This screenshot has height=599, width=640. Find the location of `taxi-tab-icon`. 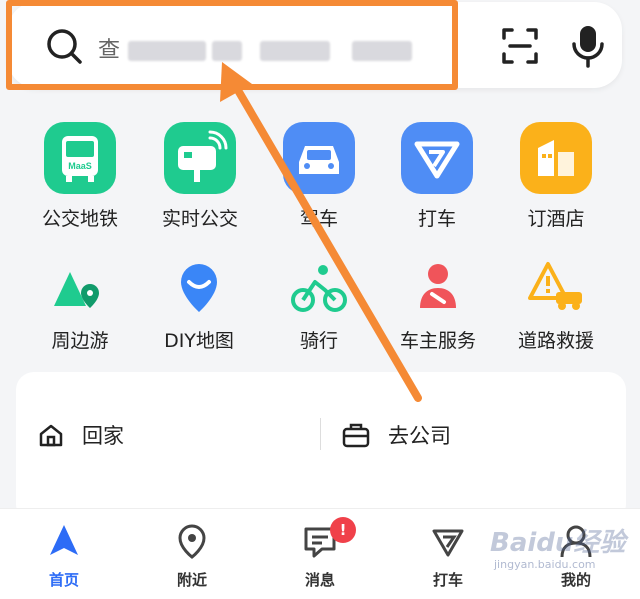

taxi-tab-icon is located at coordinates (448, 543).